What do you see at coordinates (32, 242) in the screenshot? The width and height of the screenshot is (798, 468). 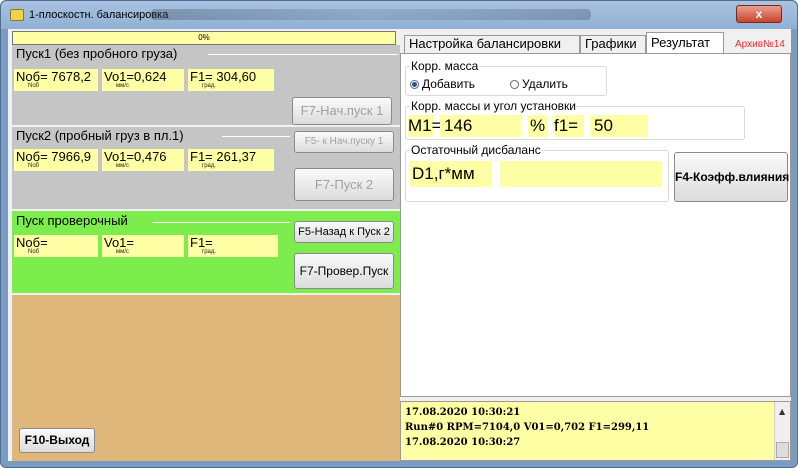 I see `nob-label: Nоб=` at bounding box center [32, 242].